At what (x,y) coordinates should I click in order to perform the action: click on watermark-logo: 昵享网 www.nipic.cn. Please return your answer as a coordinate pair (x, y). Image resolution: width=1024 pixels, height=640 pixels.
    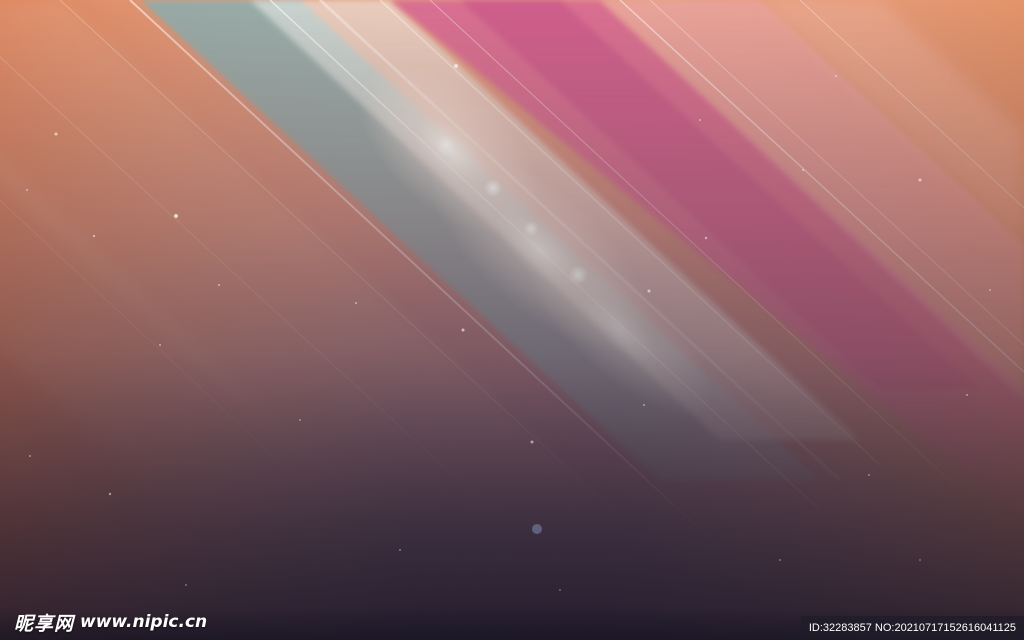
    Looking at the image, I should click on (111, 622).